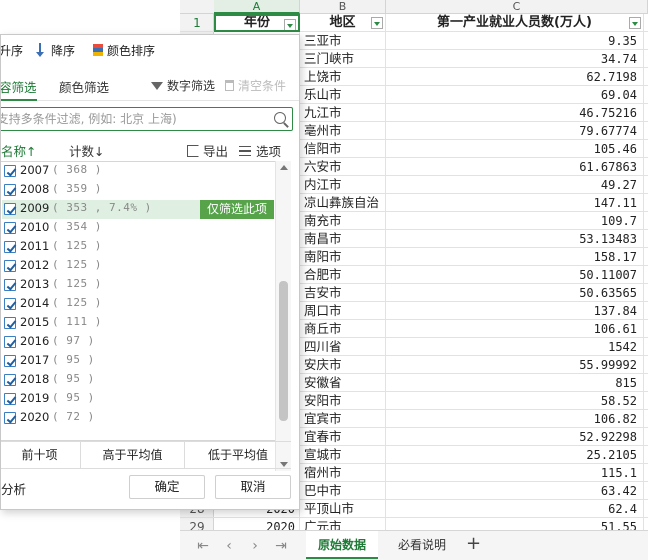 The height and width of the screenshot is (560, 648). What do you see at coordinates (515, 41) in the screenshot?
I see `cell-c: 9.35` at bounding box center [515, 41].